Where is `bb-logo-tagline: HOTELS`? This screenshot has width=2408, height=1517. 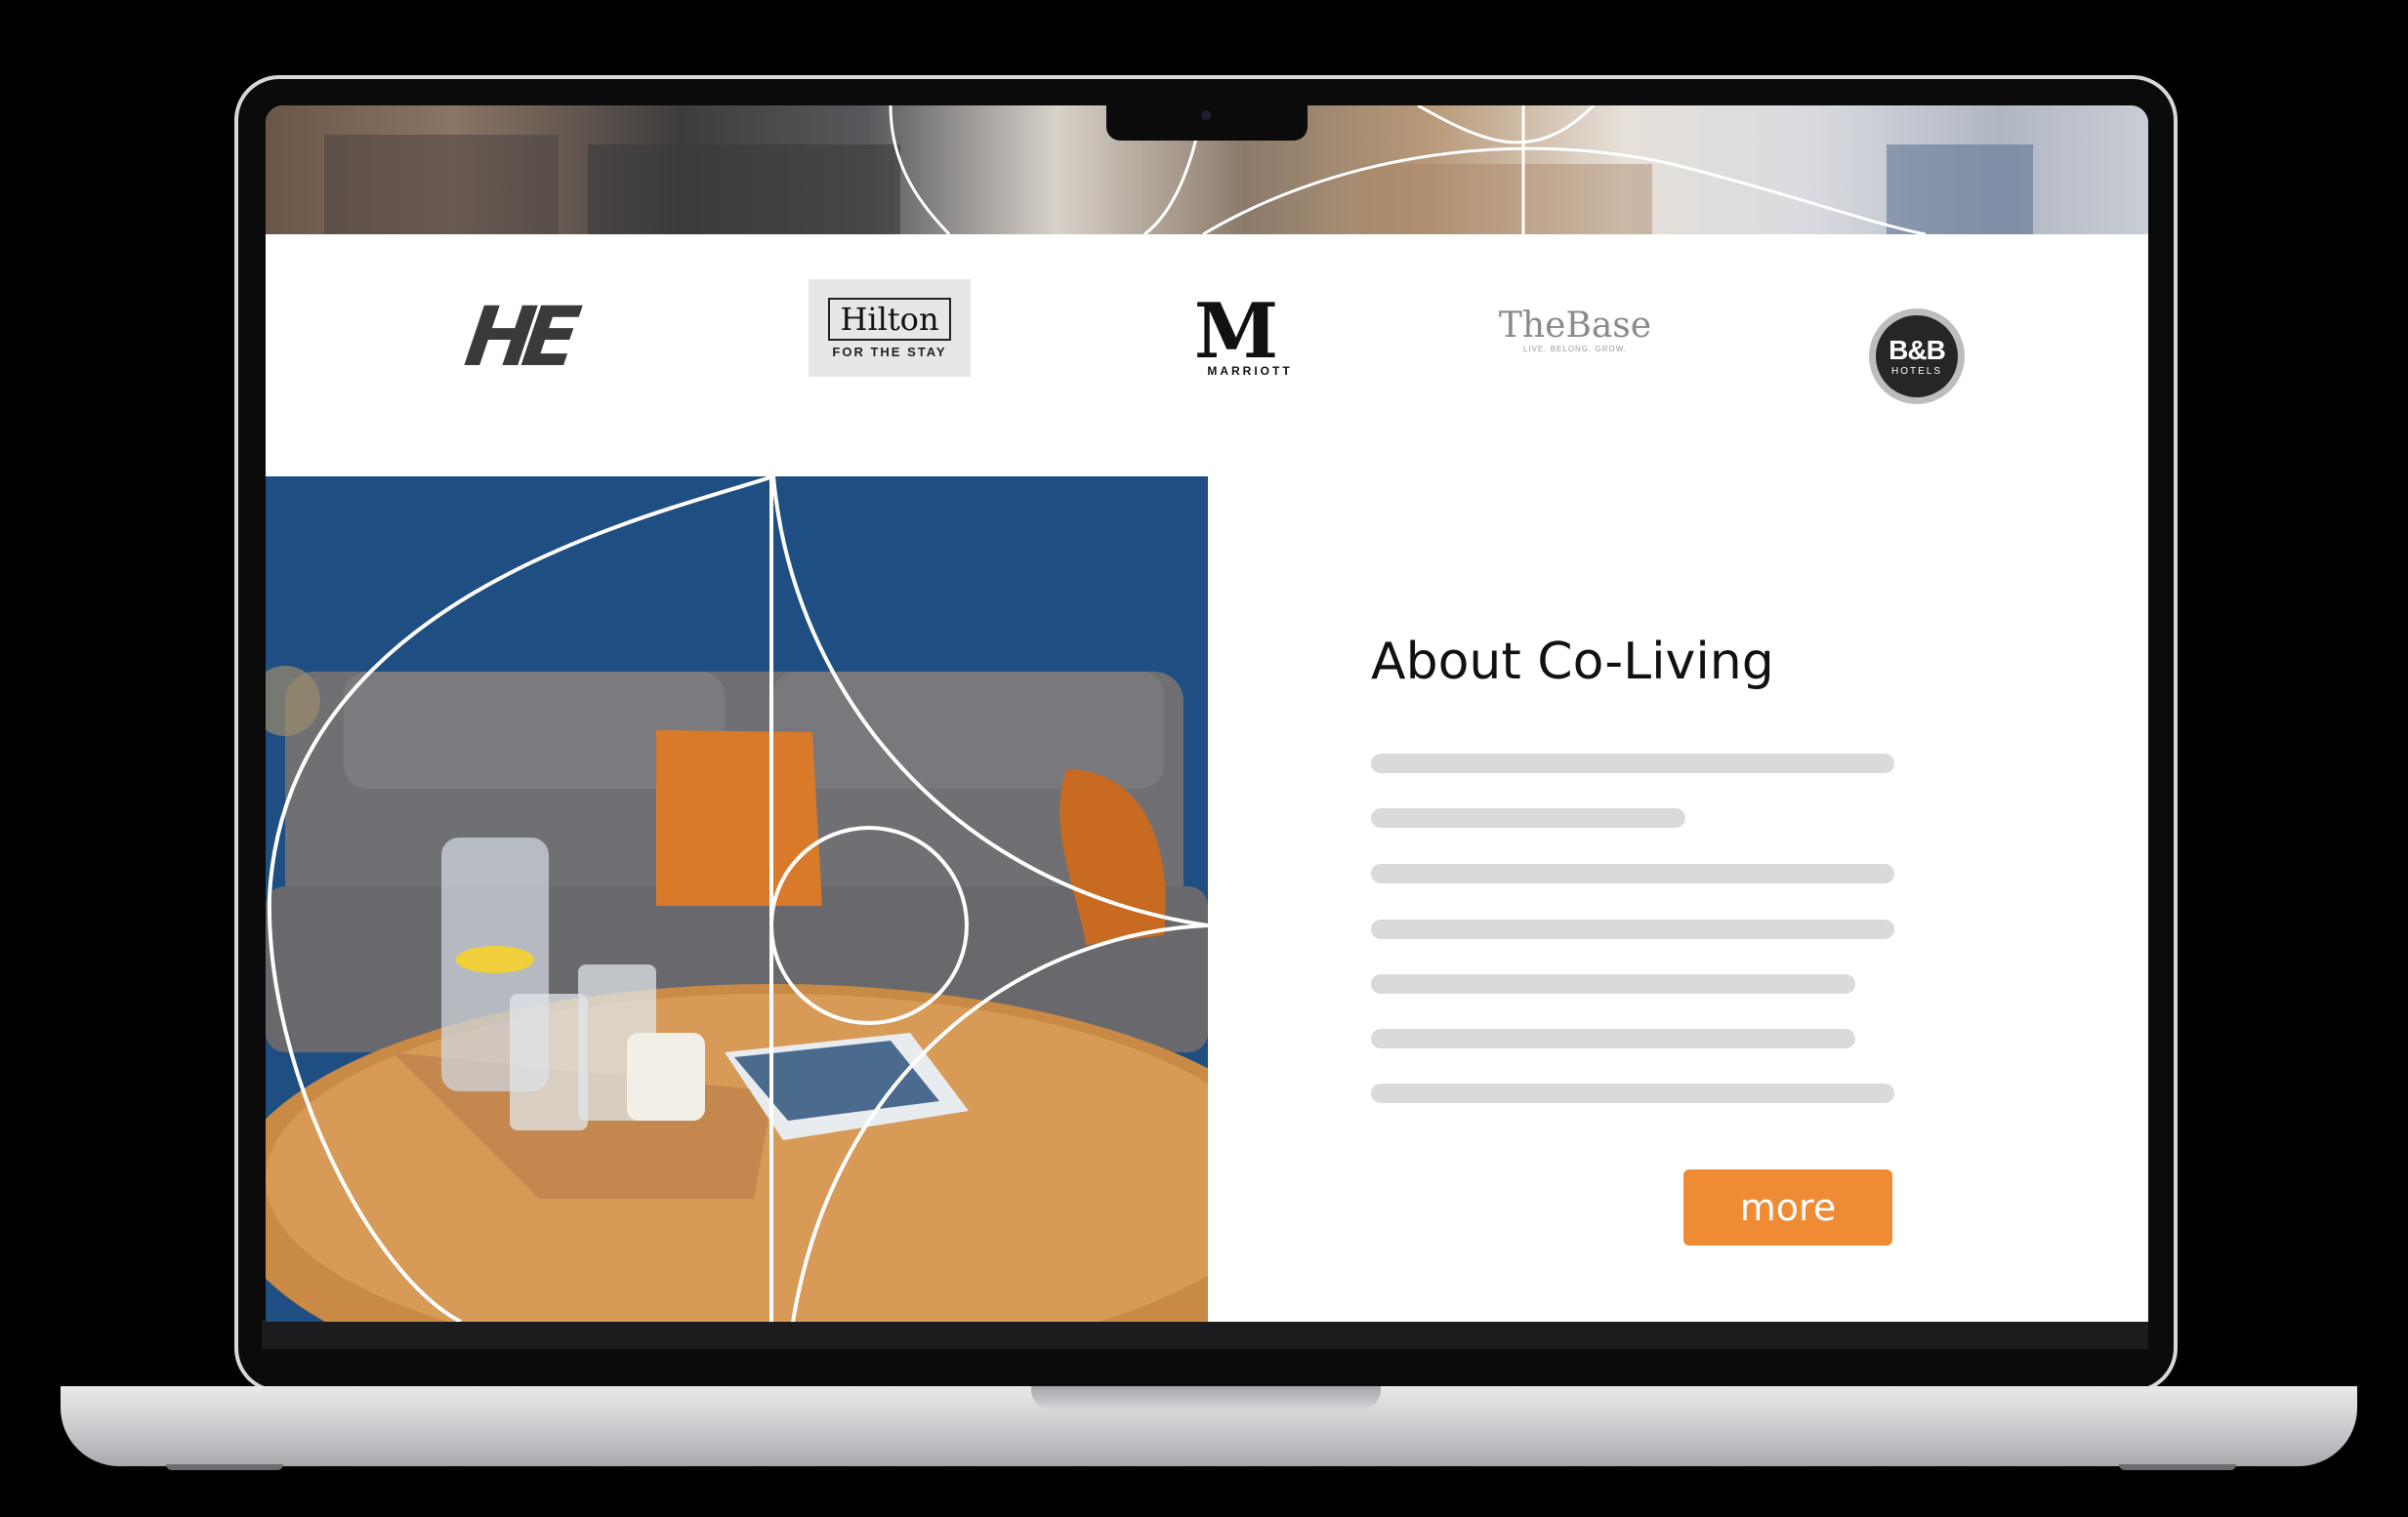 bb-logo-tagline: HOTELS is located at coordinates (1916, 371).